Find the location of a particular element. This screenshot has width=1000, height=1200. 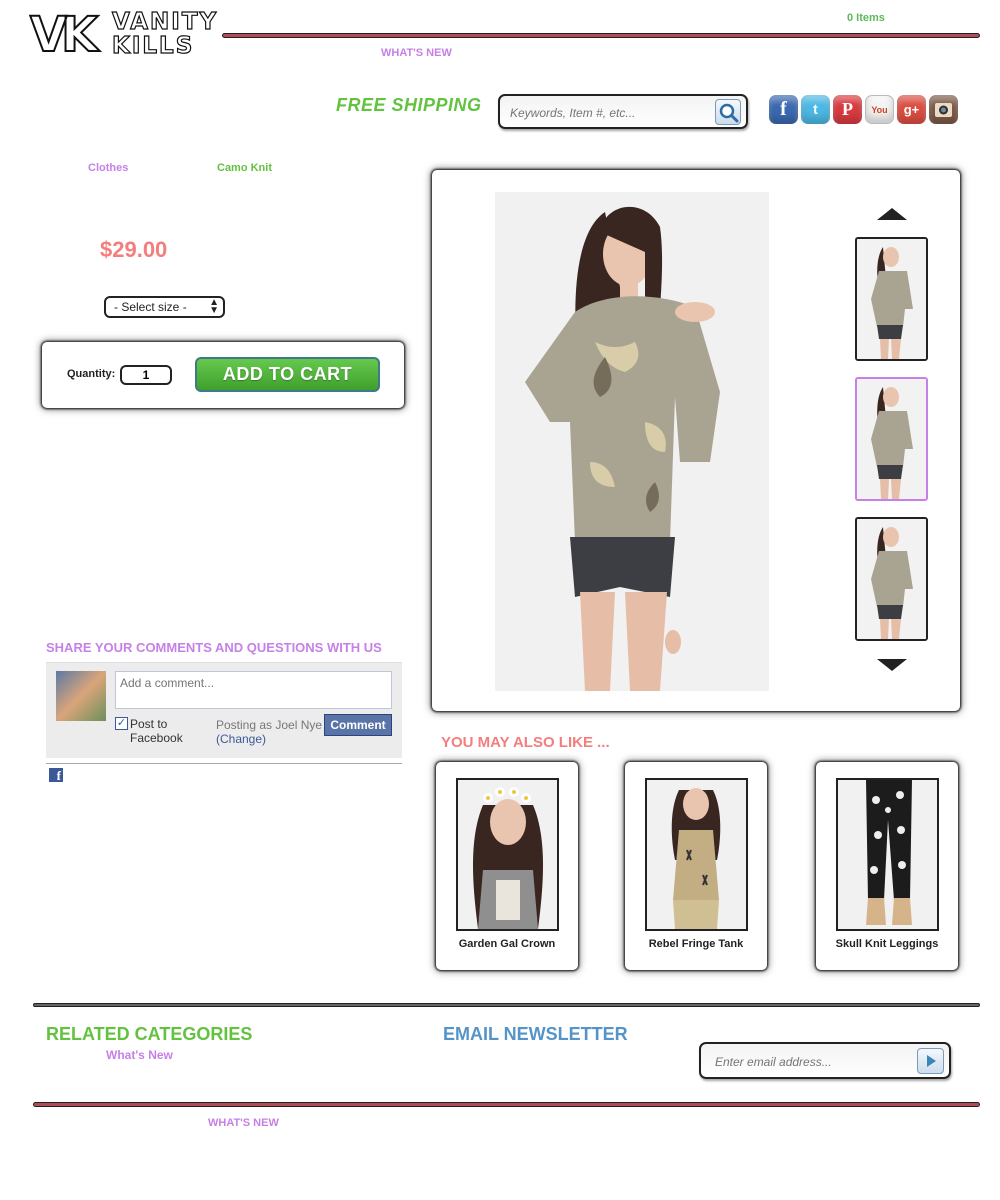

main-product-image is located at coordinates (632, 441).